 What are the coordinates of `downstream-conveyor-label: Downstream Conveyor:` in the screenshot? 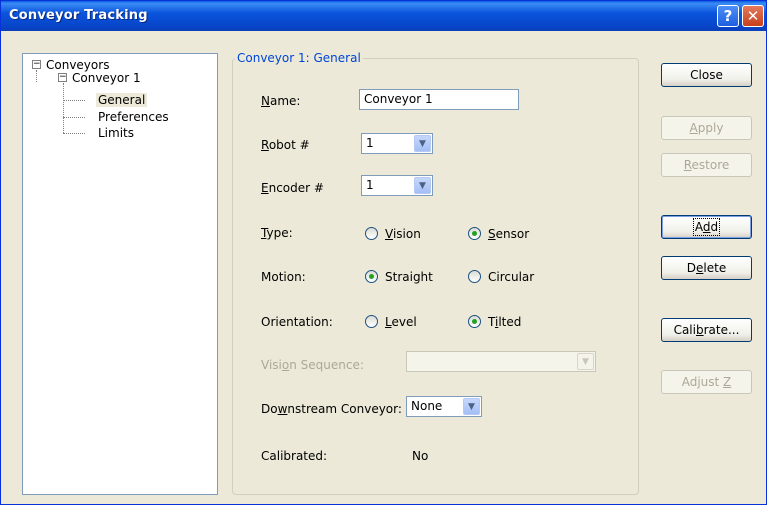 It's located at (331, 409).